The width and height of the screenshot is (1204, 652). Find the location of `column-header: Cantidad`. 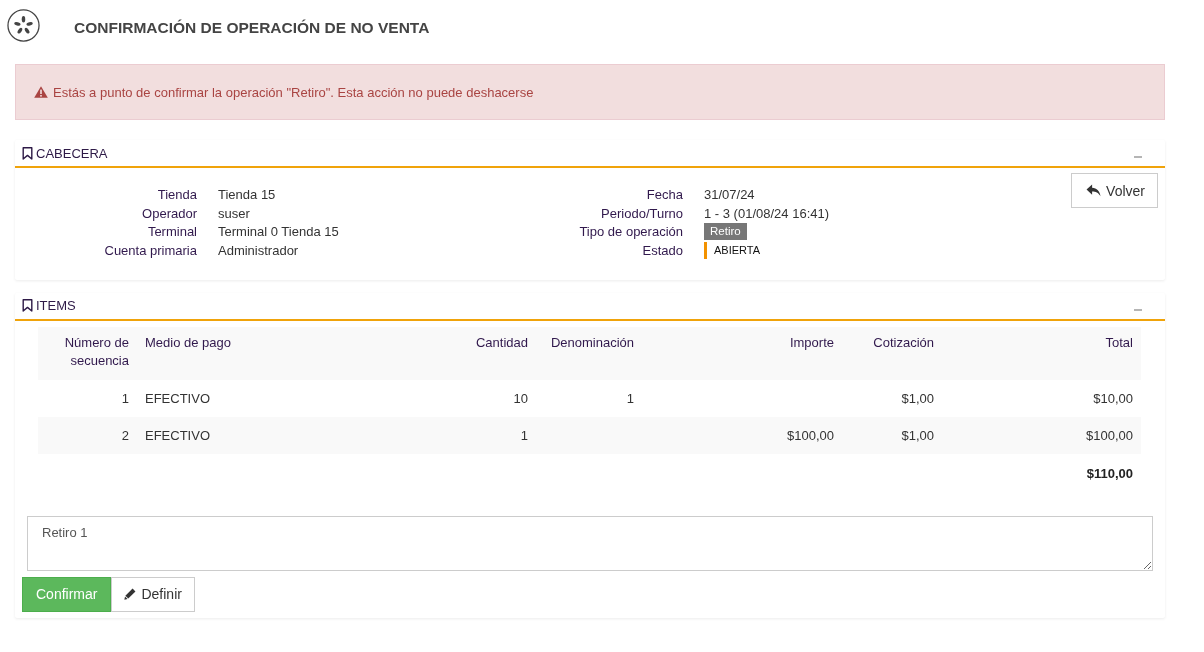

column-header: Cantidad is located at coordinates (468, 353).